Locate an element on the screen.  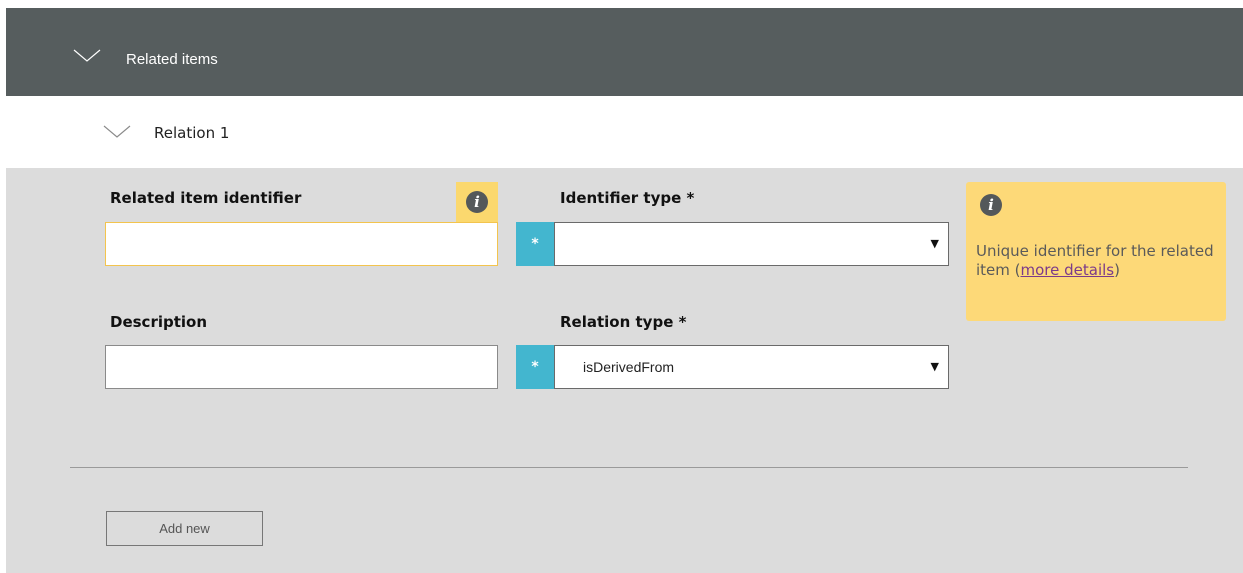
section-title: Related items is located at coordinates (172, 59).